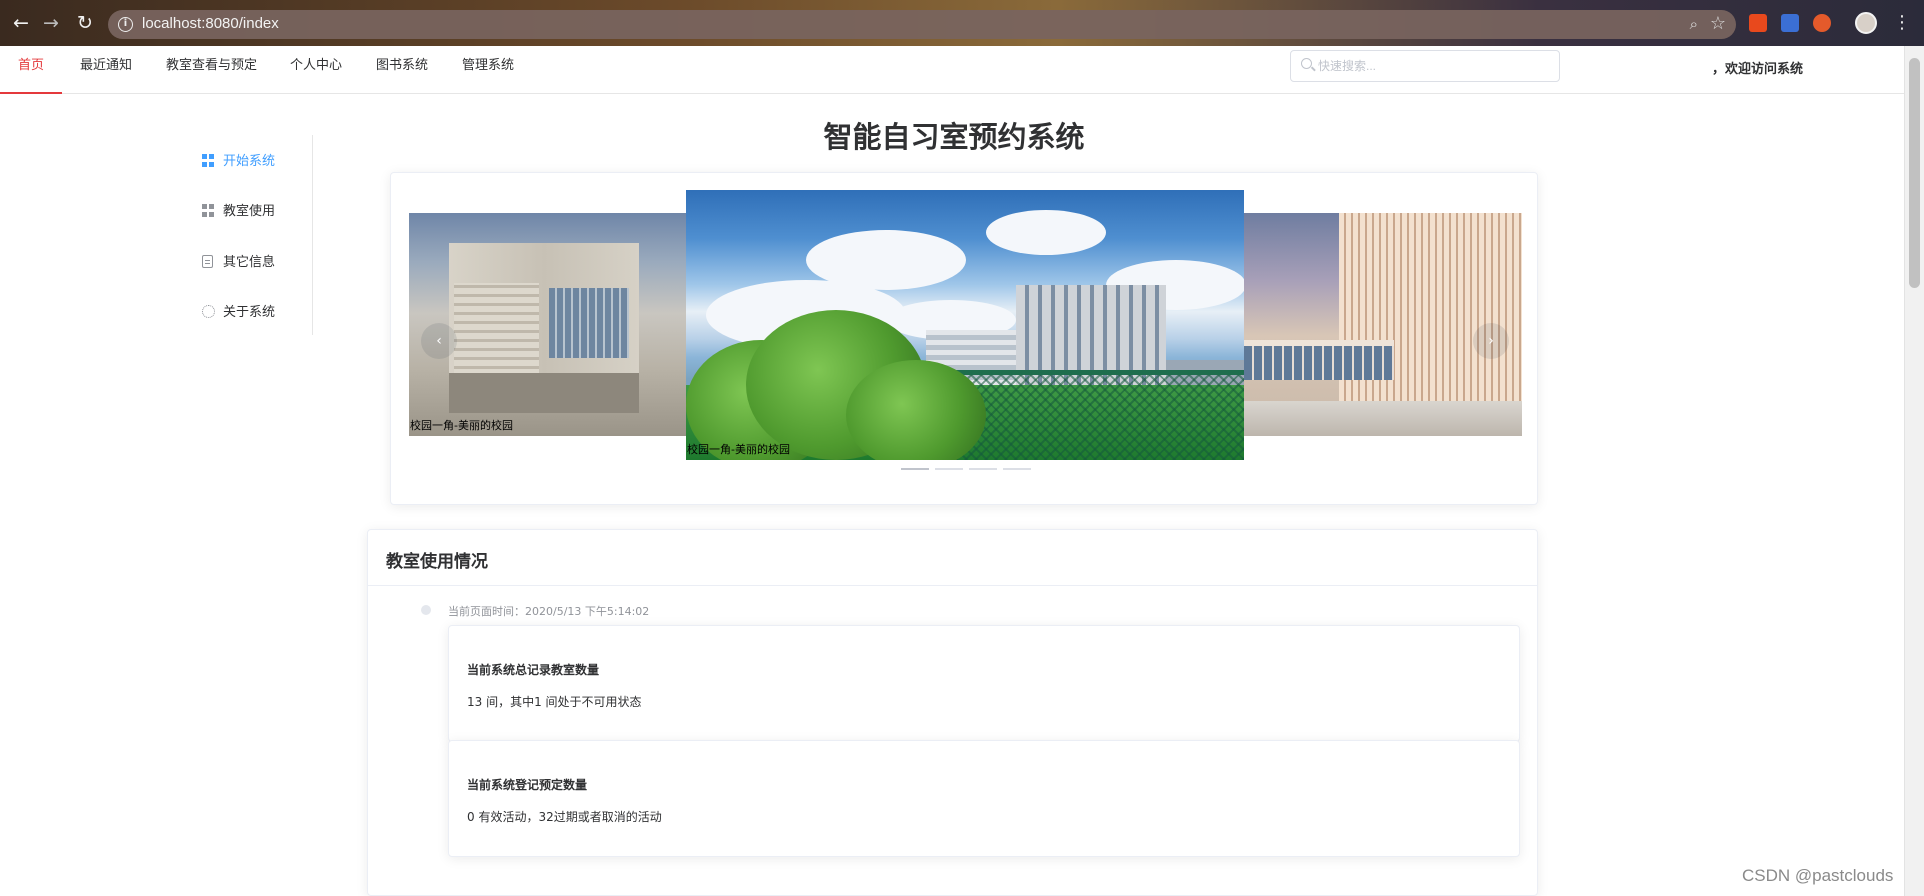  I want to click on carousel-slide: 校园一角-美丽的校园, so click(548, 324).